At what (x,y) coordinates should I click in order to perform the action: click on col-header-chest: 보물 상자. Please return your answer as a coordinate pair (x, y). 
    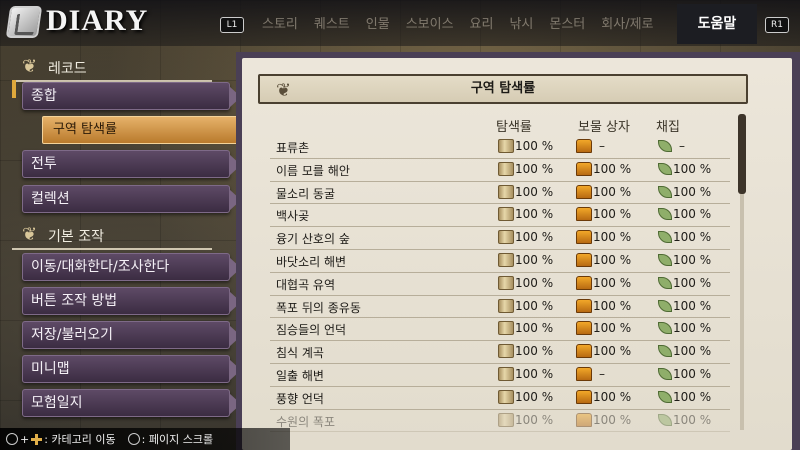
    Looking at the image, I should click on (604, 127).